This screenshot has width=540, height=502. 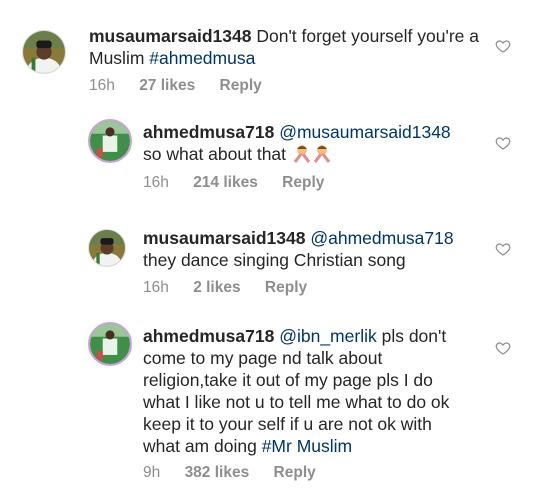 What do you see at coordinates (307, 446) in the screenshot?
I see `hashtag-link: #Mr Muslim` at bounding box center [307, 446].